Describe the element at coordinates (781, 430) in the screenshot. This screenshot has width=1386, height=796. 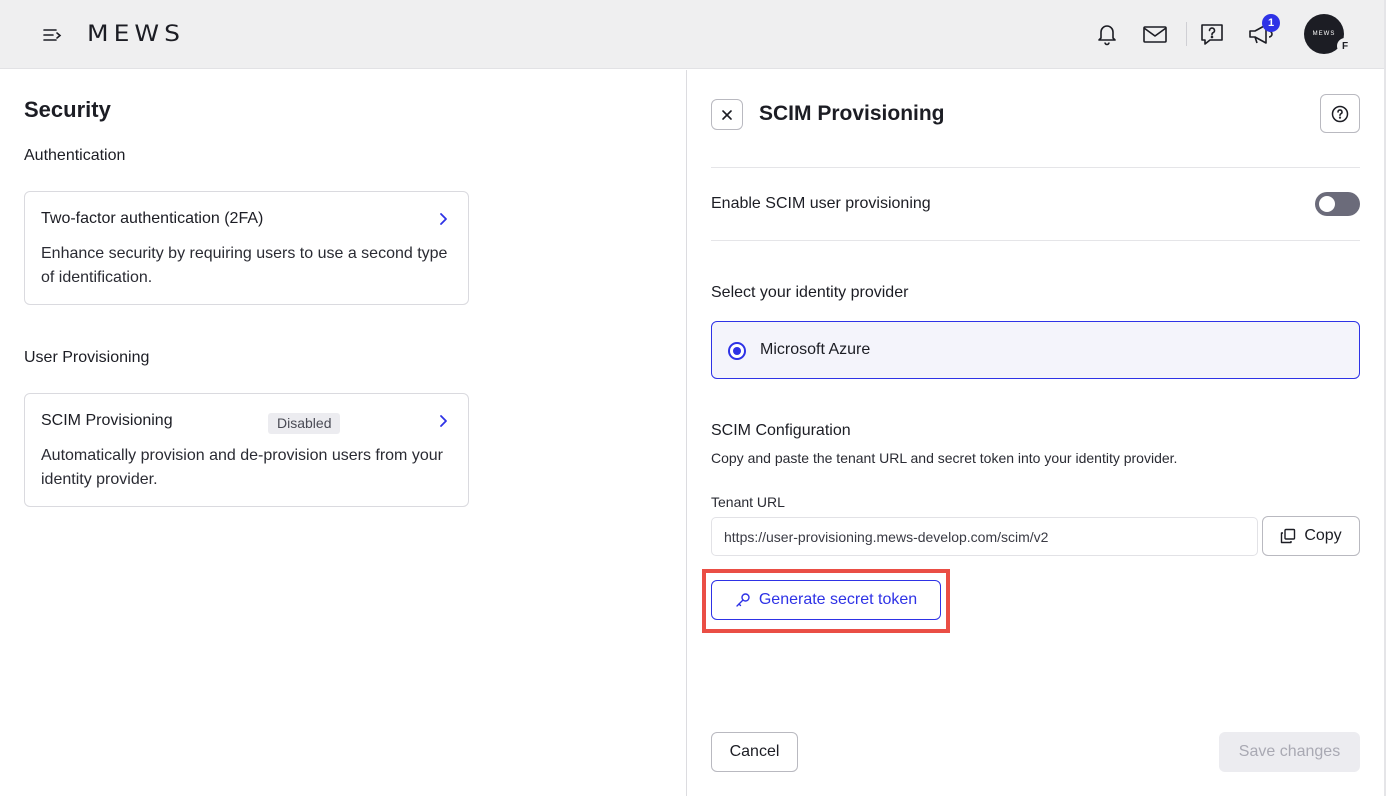
I see `scim-configuration-title: SCIM Configuration` at that location.